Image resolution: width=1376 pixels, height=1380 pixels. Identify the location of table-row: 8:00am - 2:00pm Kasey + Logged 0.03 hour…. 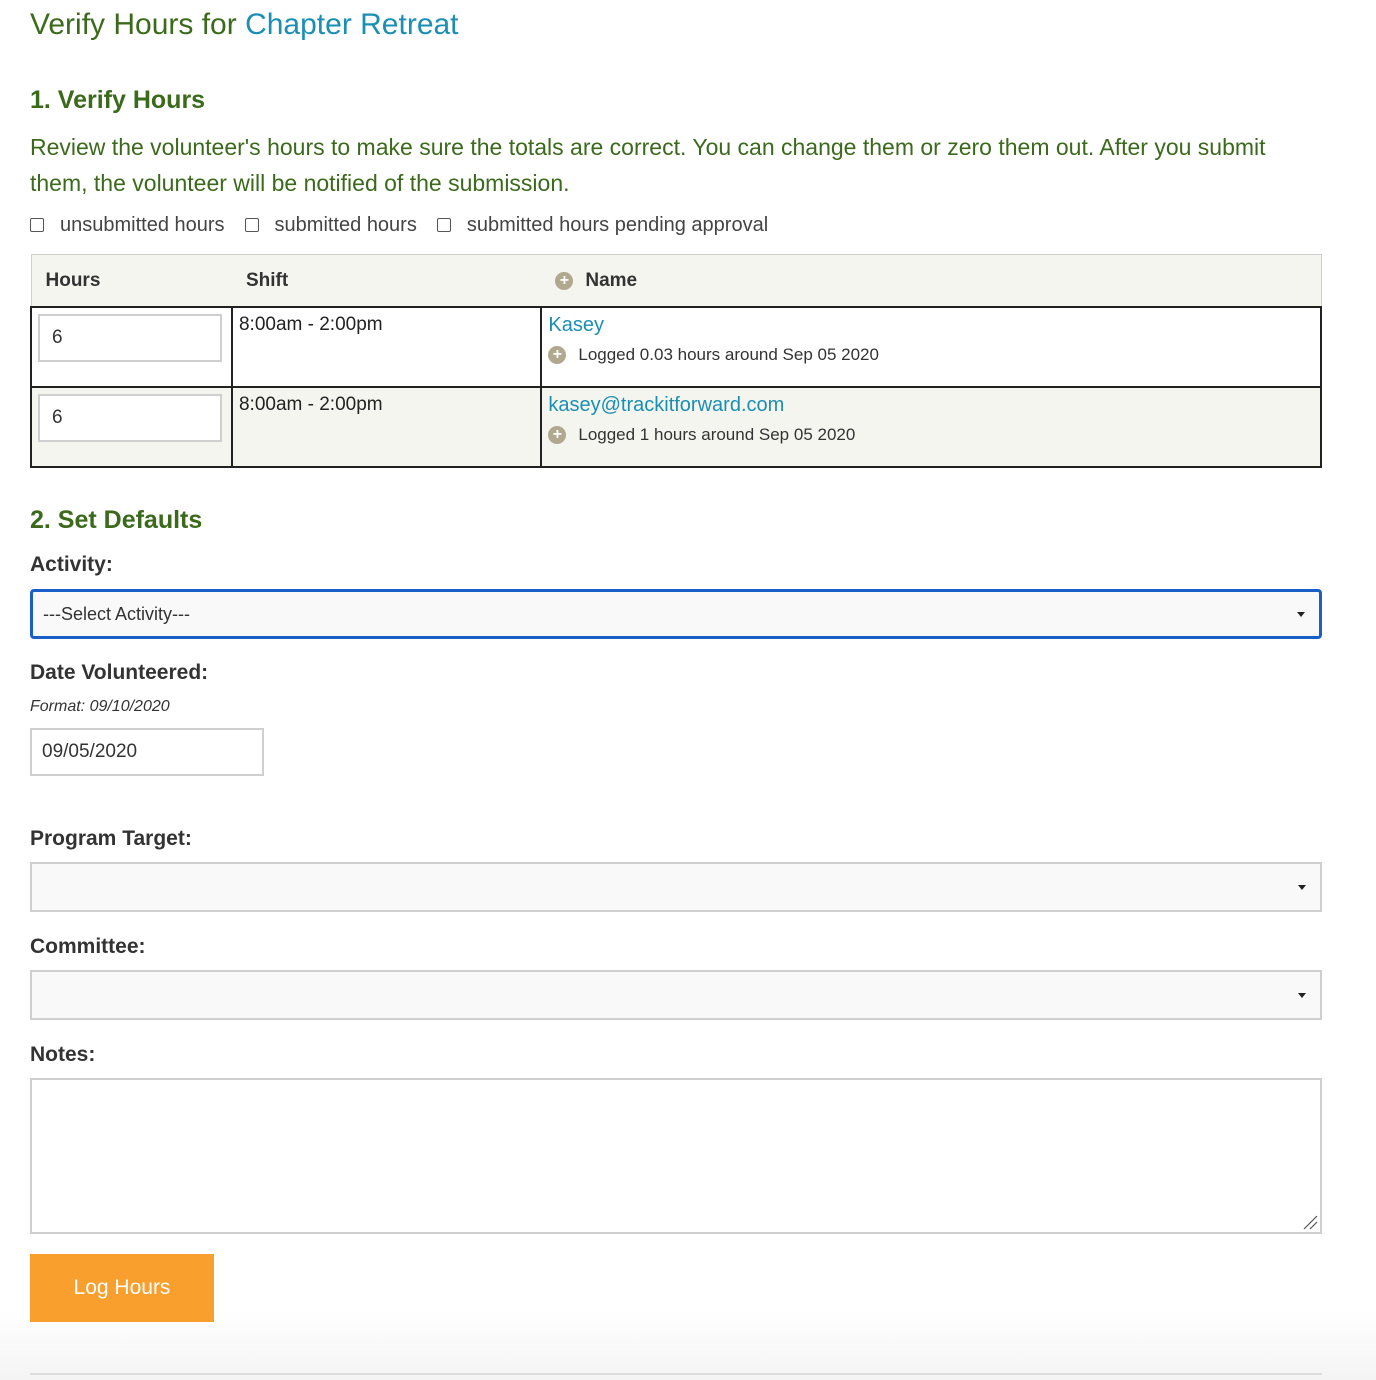
(676, 347).